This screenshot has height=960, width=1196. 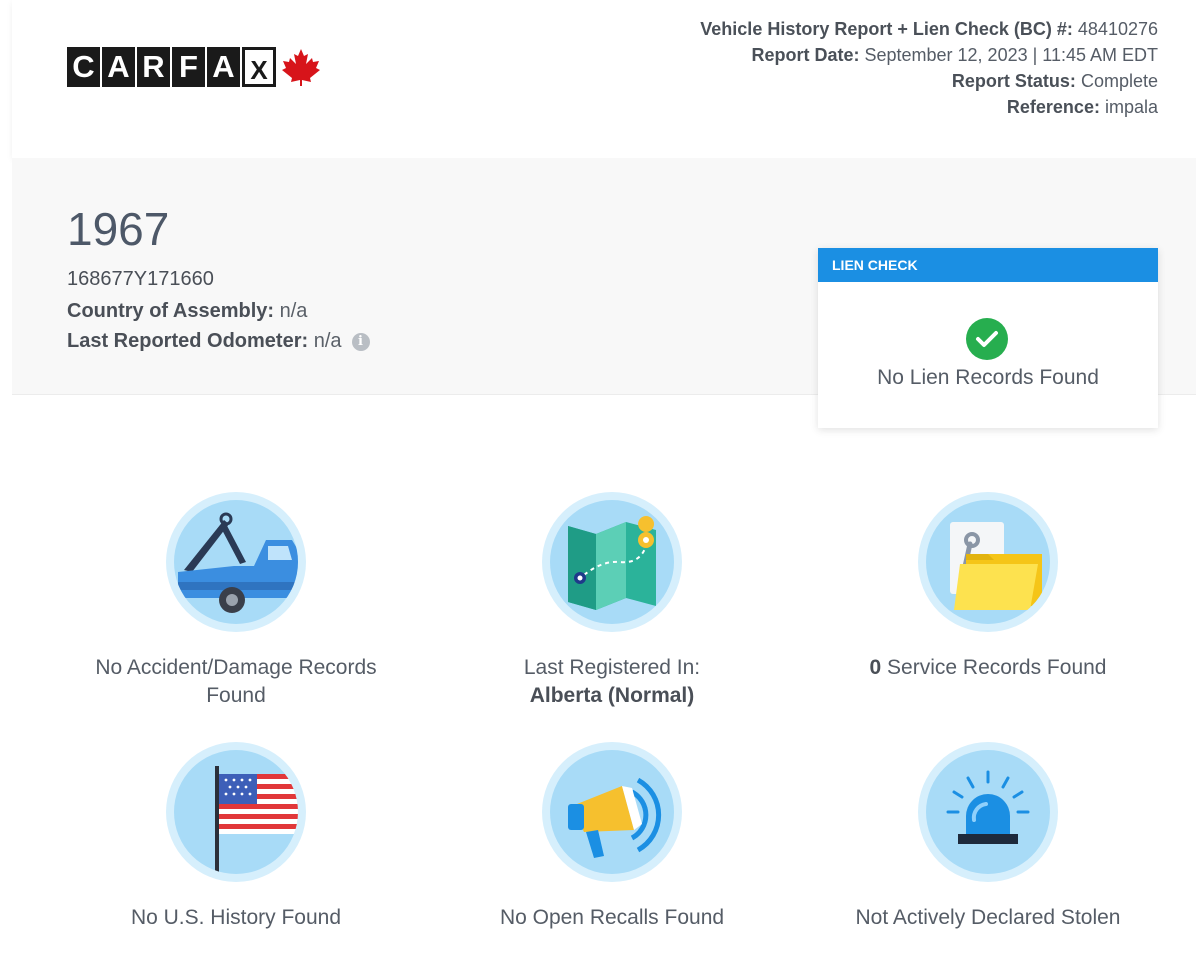 What do you see at coordinates (988, 377) in the screenshot?
I see `lien-status-text: No Lien Records Found` at bounding box center [988, 377].